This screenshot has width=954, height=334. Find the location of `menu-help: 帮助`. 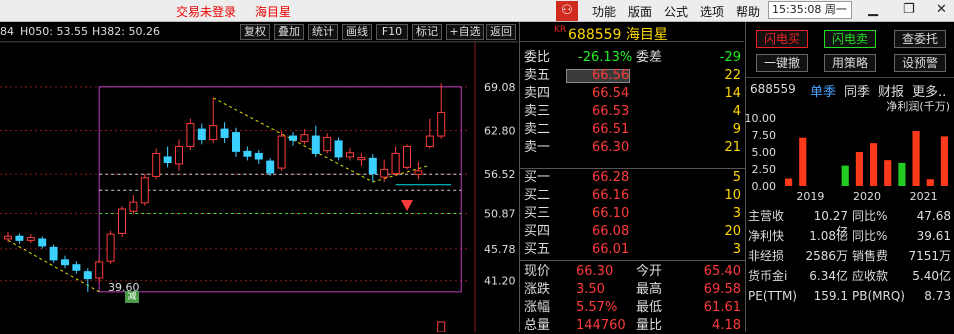

menu-help: 帮助 is located at coordinates (748, 11).